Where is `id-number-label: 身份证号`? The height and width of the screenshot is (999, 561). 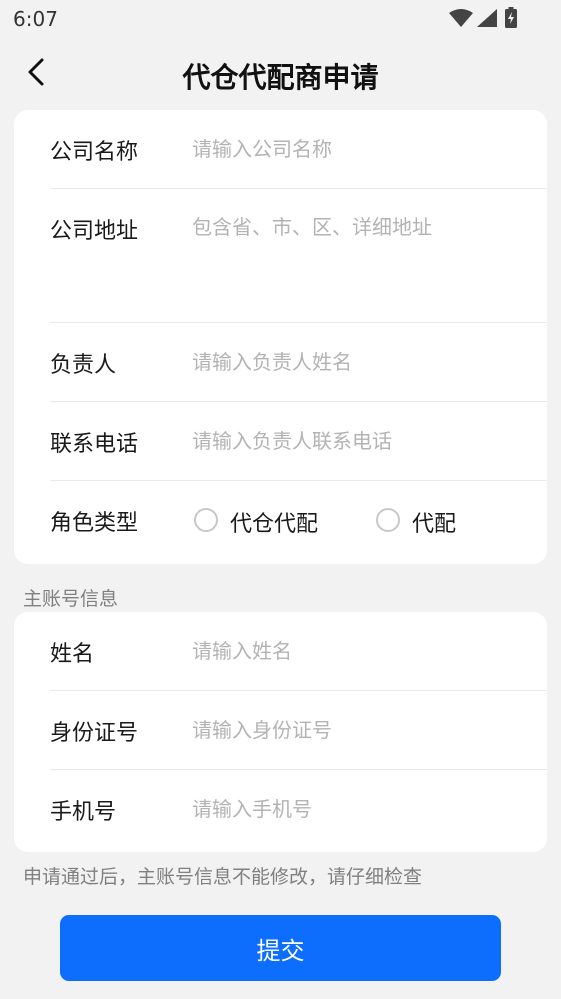 id-number-label: 身份证号 is located at coordinates (94, 733).